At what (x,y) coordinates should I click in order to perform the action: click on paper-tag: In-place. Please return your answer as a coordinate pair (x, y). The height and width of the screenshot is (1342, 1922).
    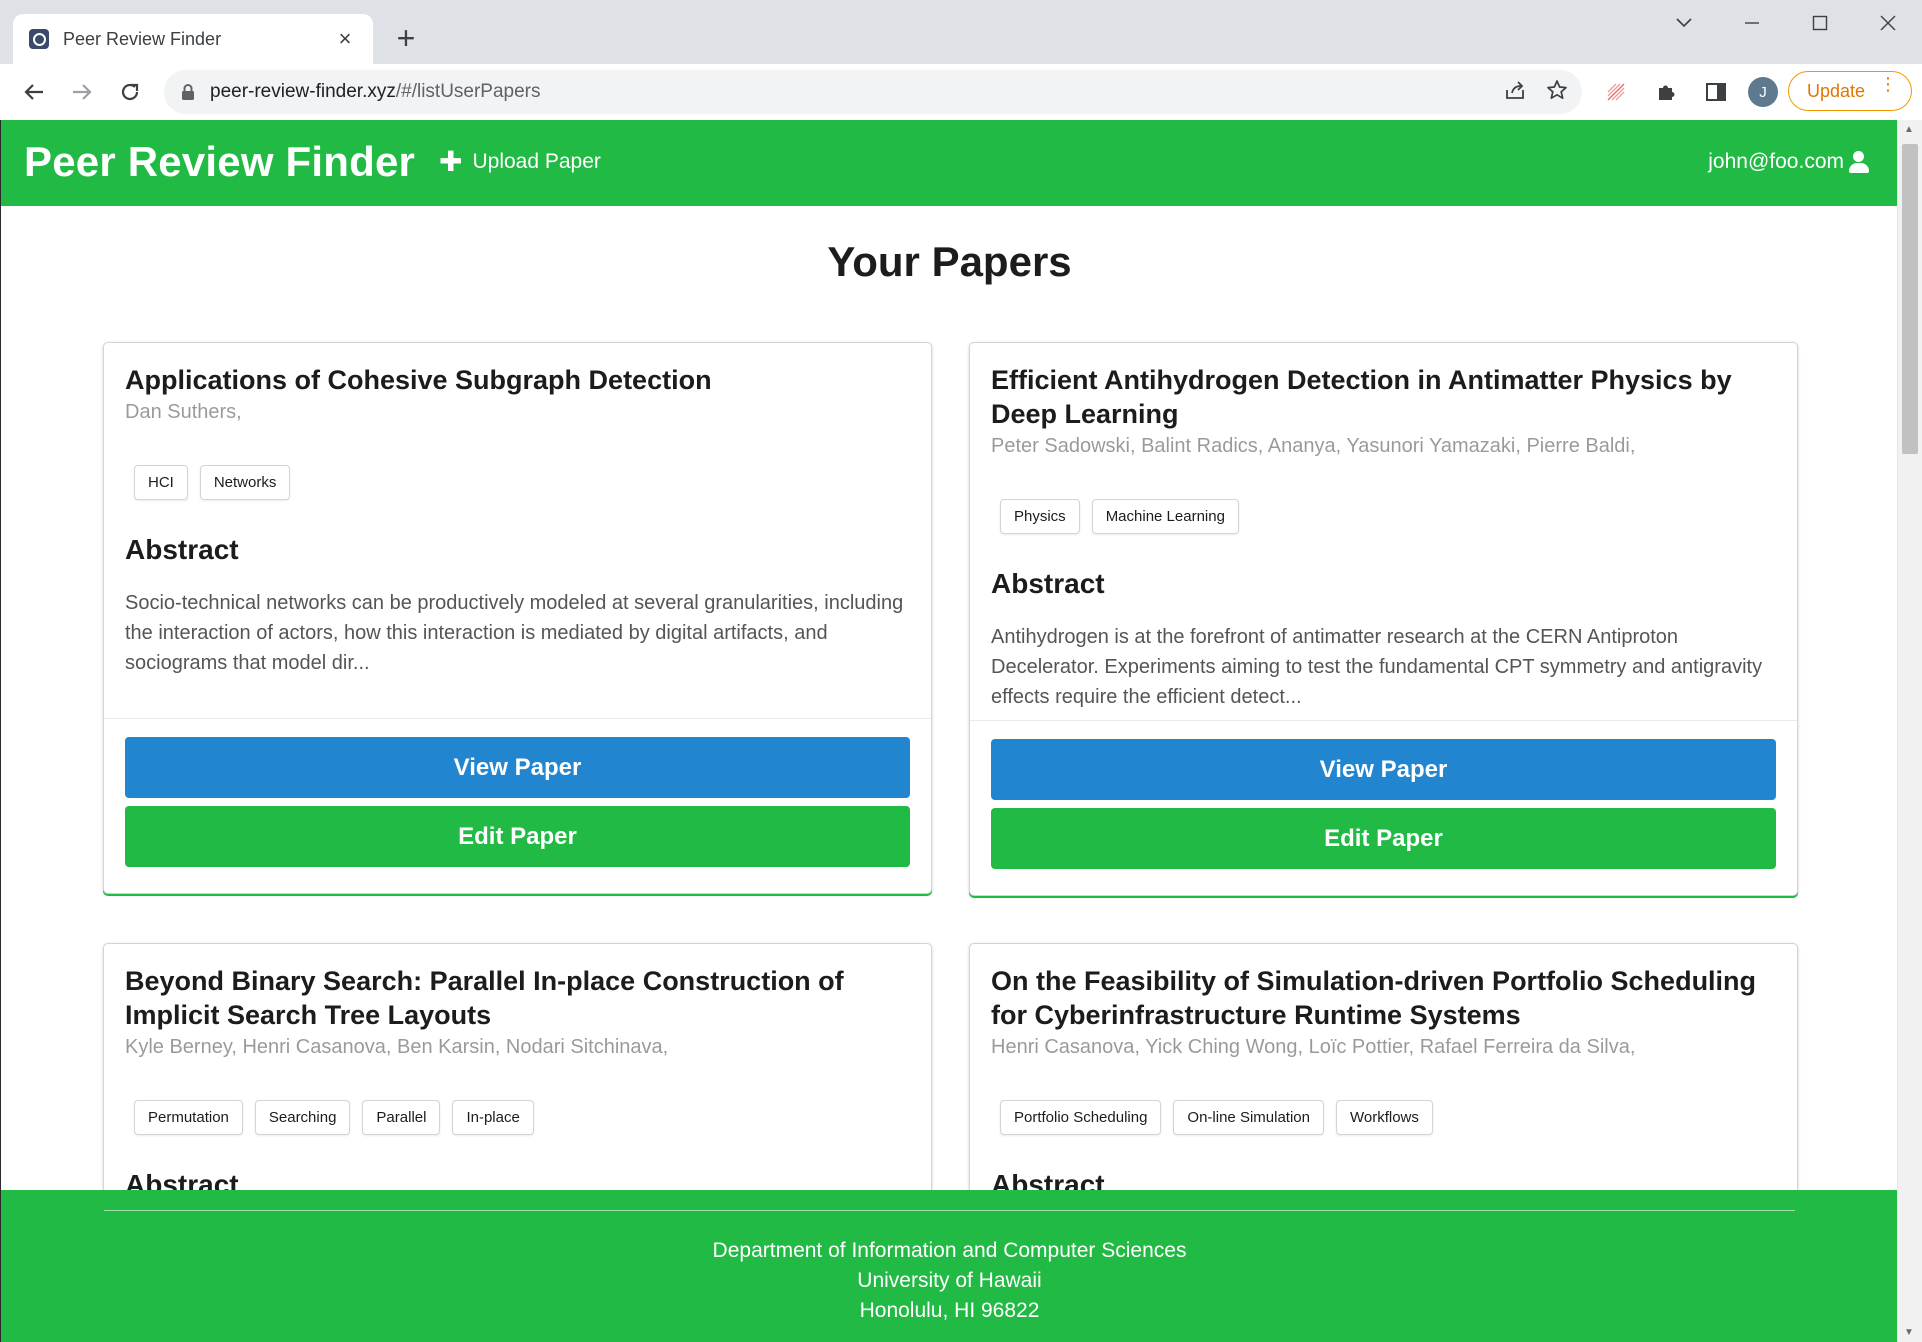
    Looking at the image, I should click on (493, 1117).